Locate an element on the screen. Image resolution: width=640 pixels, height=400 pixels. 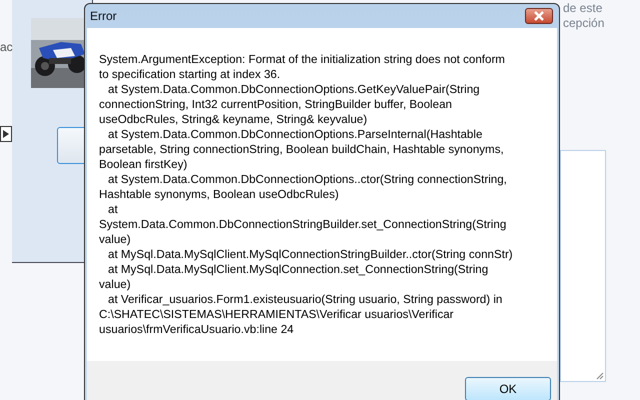
message-line: System.Data.Common.DbConnectionStringBuilder.set_ConnectionString(String is located at coordinates (302, 224).